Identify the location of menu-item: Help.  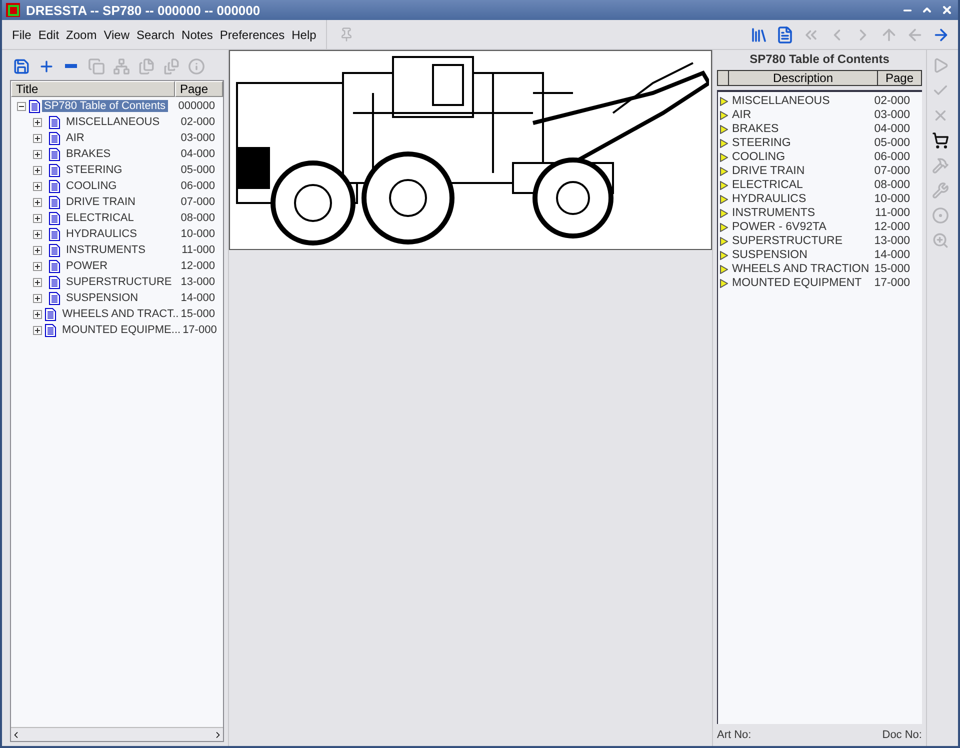
(304, 35).